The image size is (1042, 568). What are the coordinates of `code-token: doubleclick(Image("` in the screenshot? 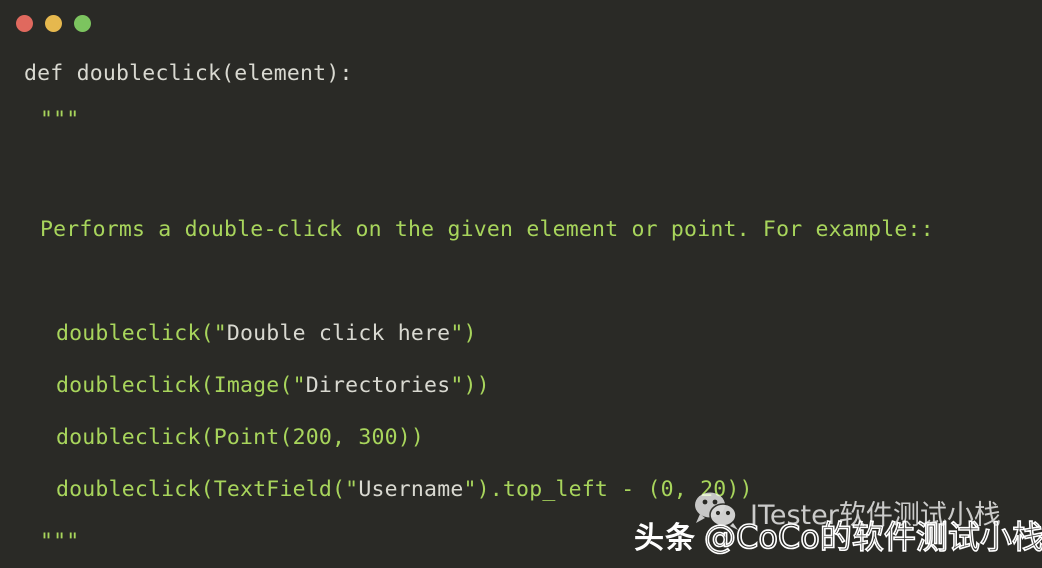 It's located at (181, 385).